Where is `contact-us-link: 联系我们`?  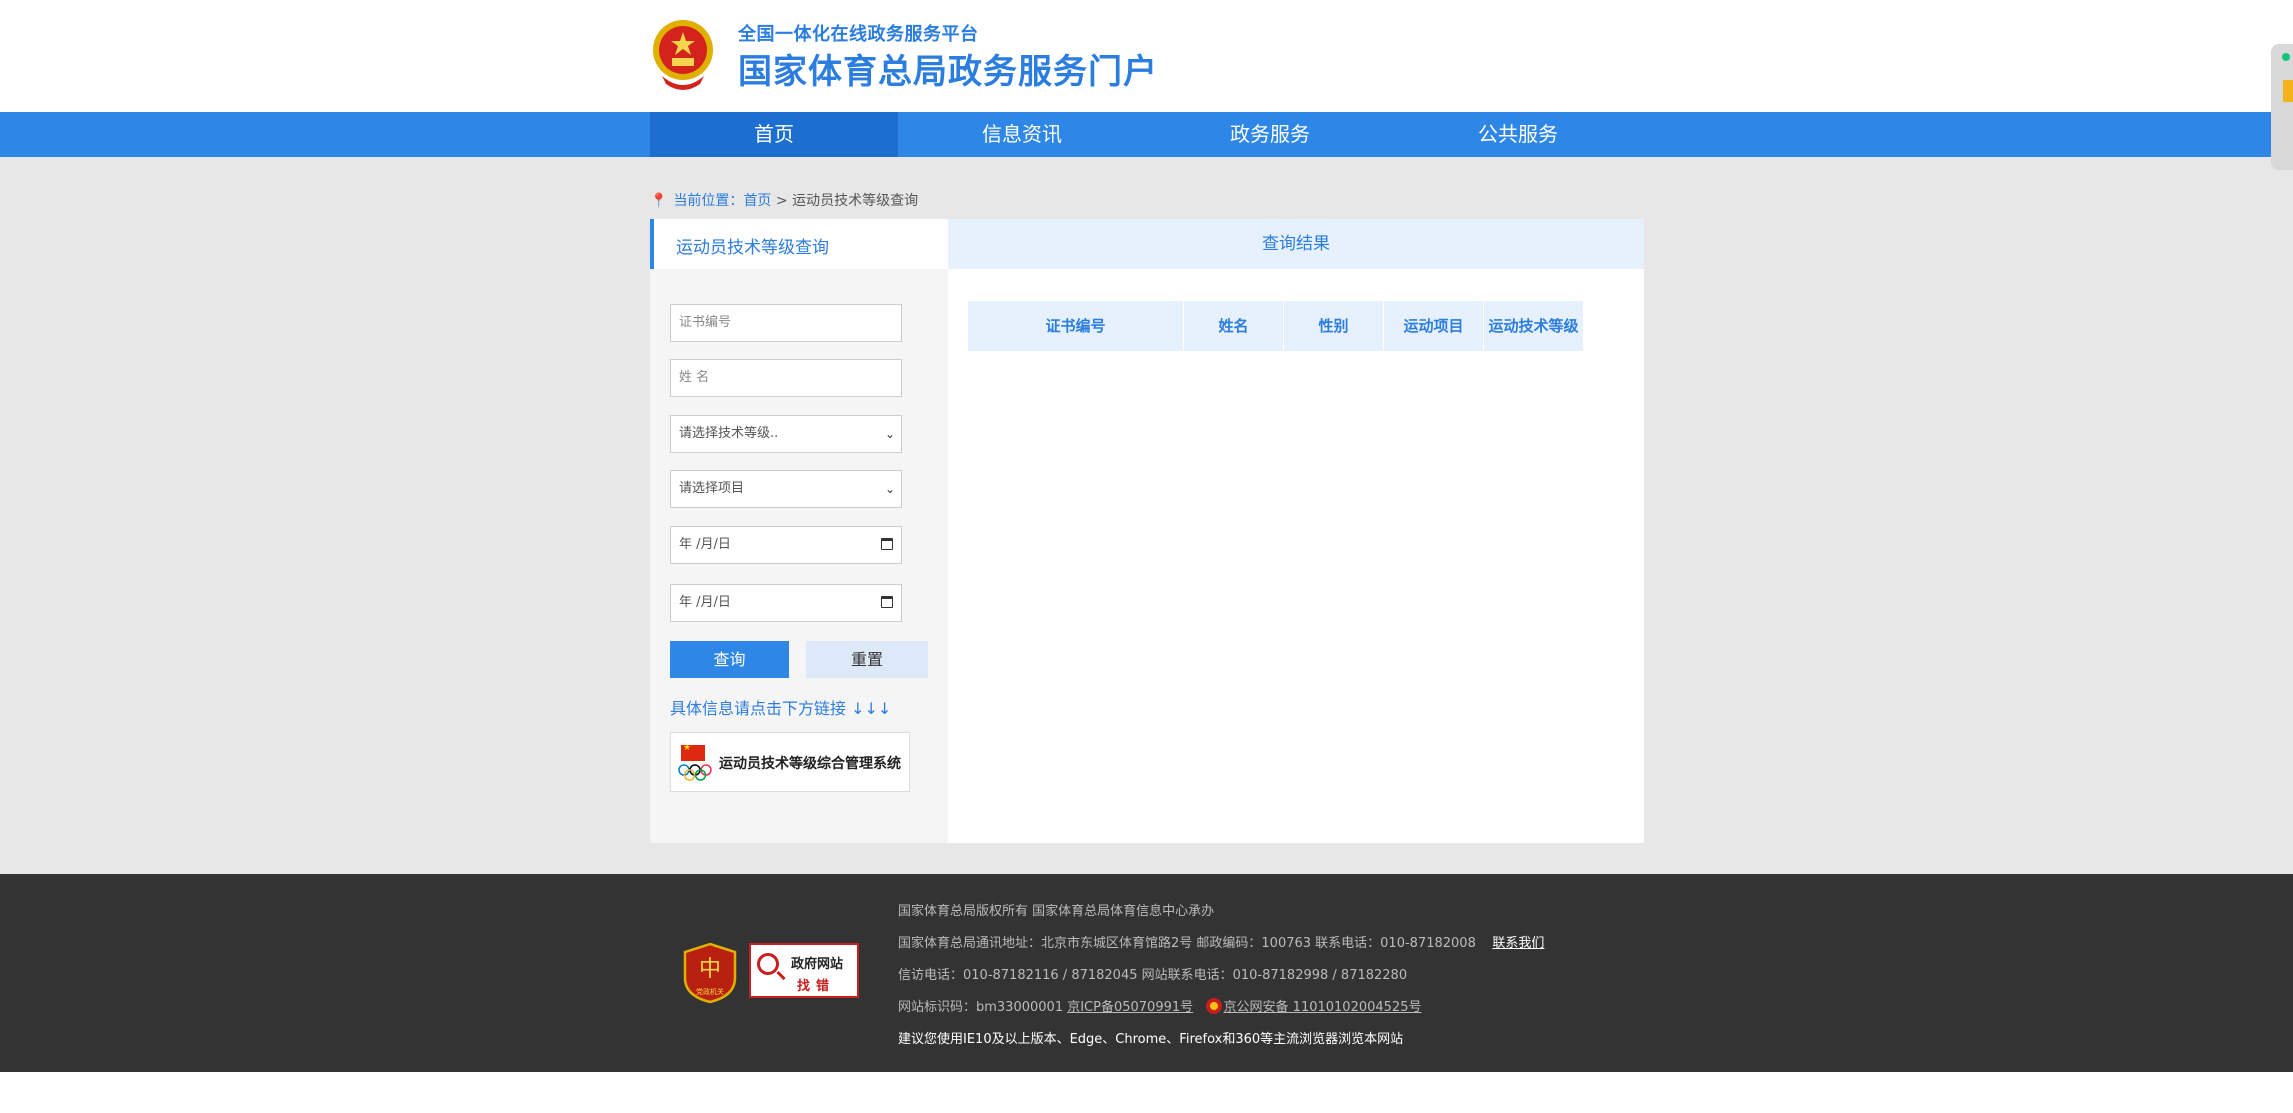 contact-us-link: 联系我们 is located at coordinates (1518, 943).